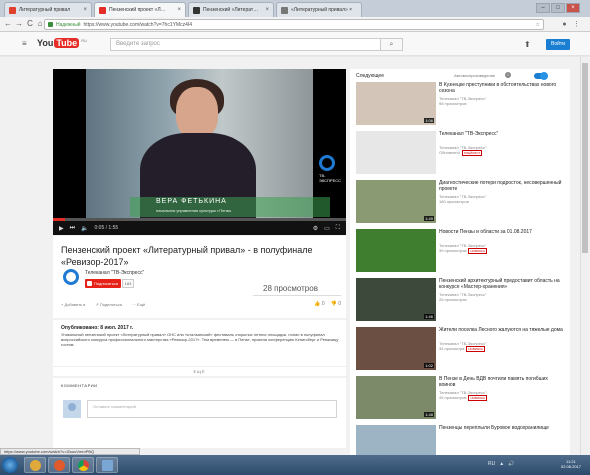 The height and width of the screenshot is (475, 590). What do you see at coordinates (558, 44) in the screenshot?
I see `signin-button: Войти` at bounding box center [558, 44].